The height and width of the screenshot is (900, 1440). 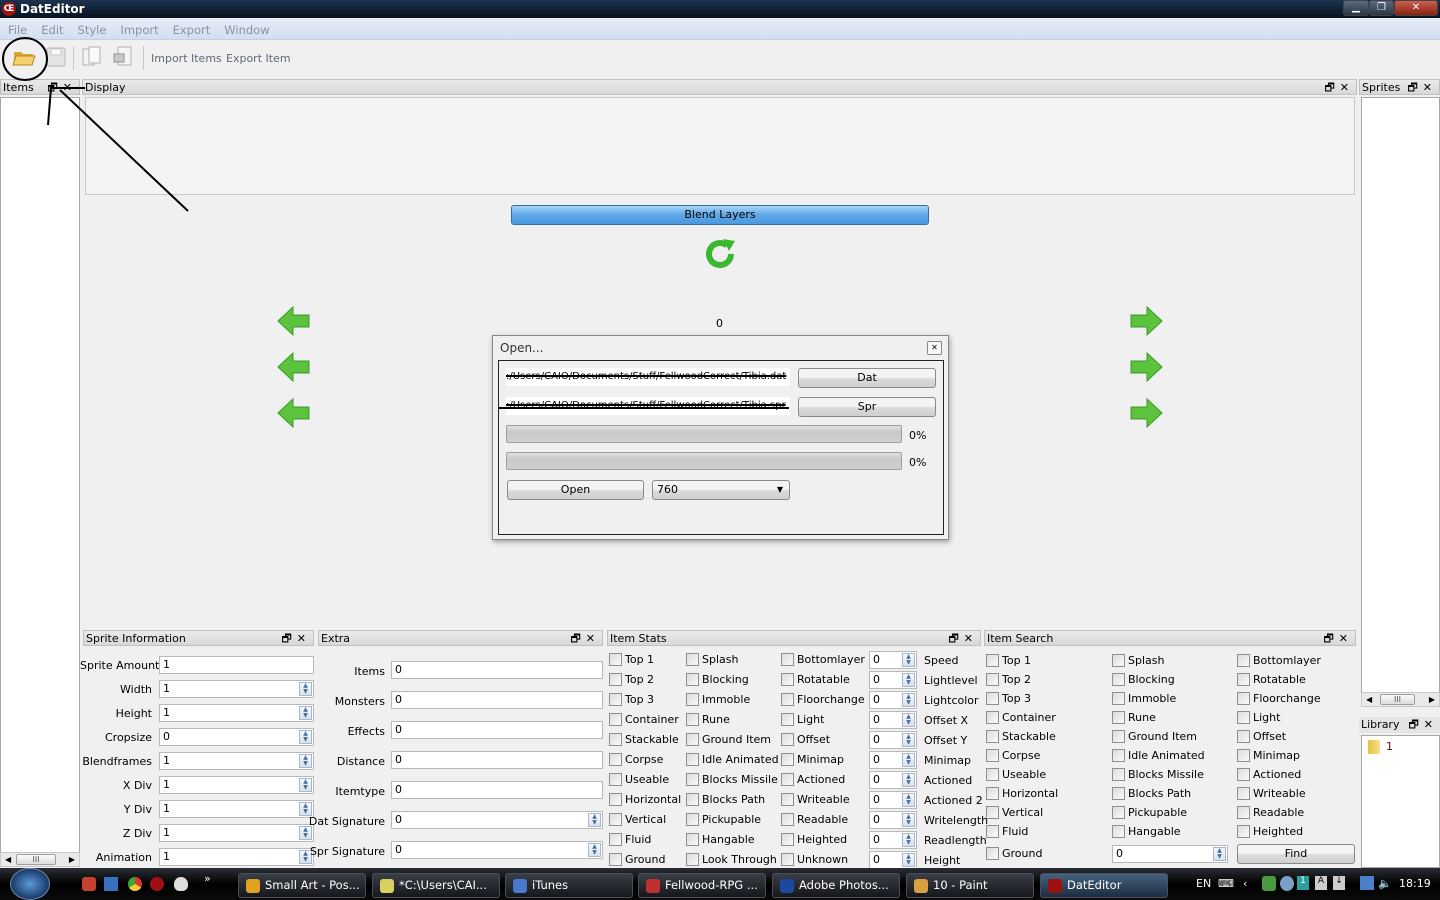 I want to click on copy-icon, so click(x=92, y=57).